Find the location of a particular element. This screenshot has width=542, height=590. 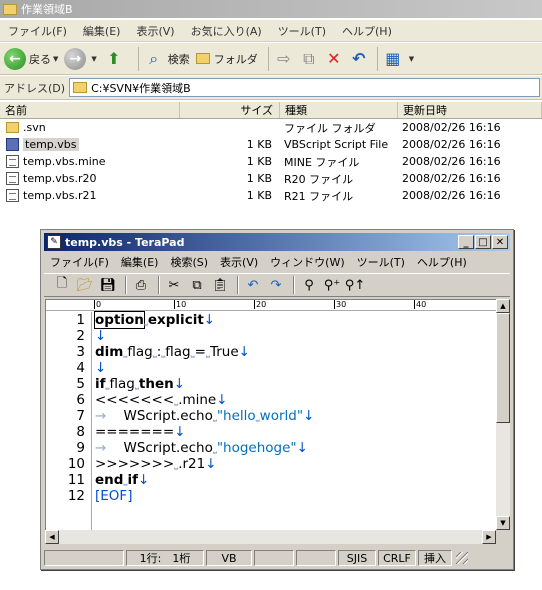

file-row: .svn ファイル フォルダ 2008/02/26 16:16 is located at coordinates (271, 127).